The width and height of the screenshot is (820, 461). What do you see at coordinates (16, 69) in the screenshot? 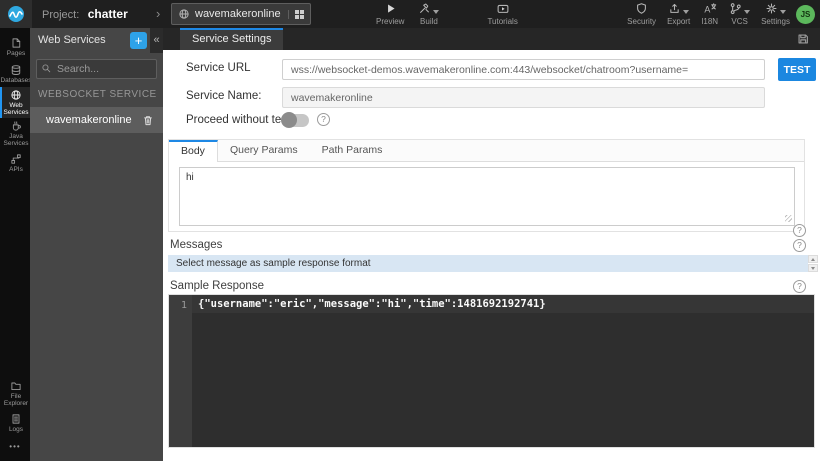
I see `database-icon` at bounding box center [16, 69].